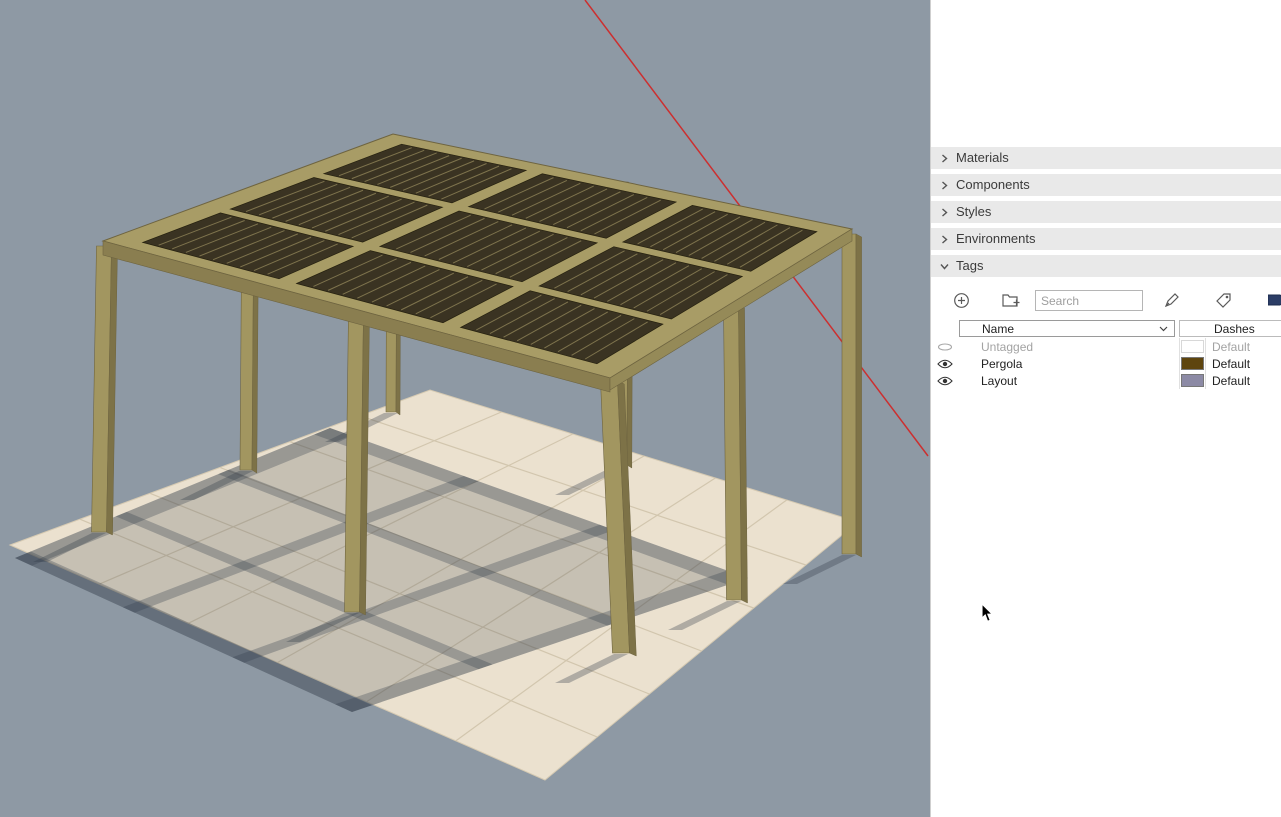  Describe the element at coordinates (970, 265) in the screenshot. I see `section-label: Tags` at that location.